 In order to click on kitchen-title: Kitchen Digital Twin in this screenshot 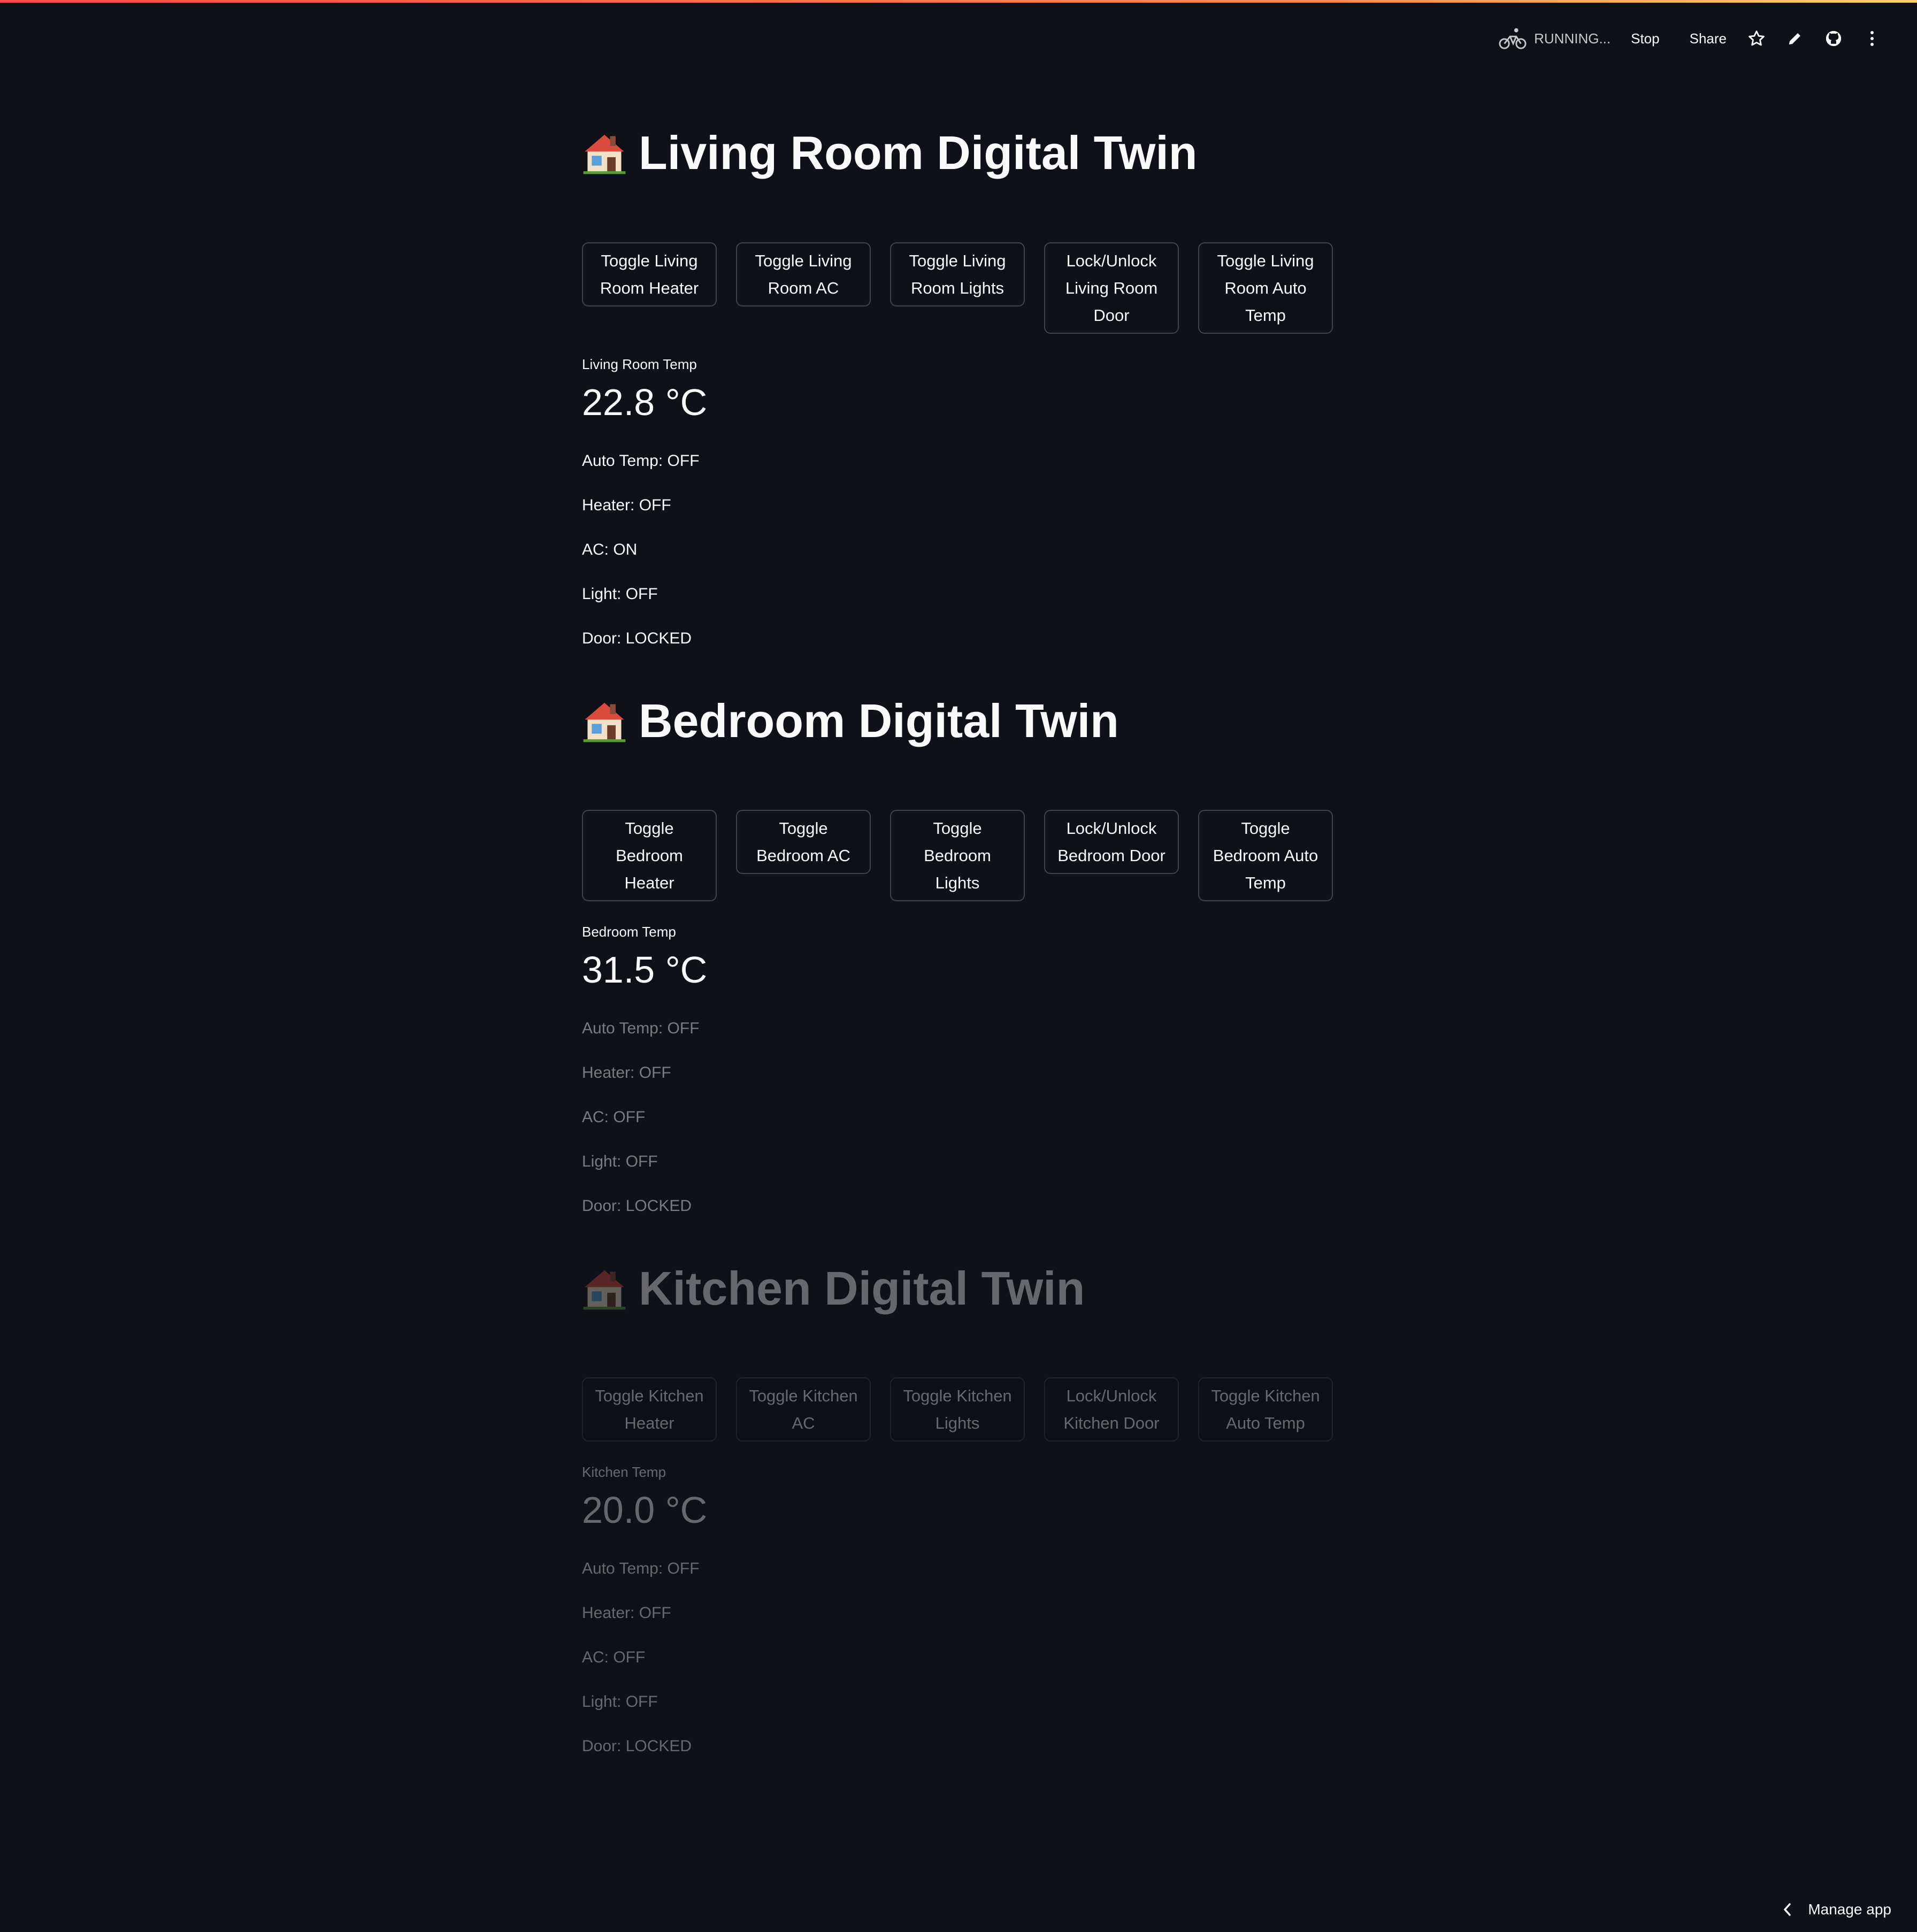, I will do `click(833, 1288)`.